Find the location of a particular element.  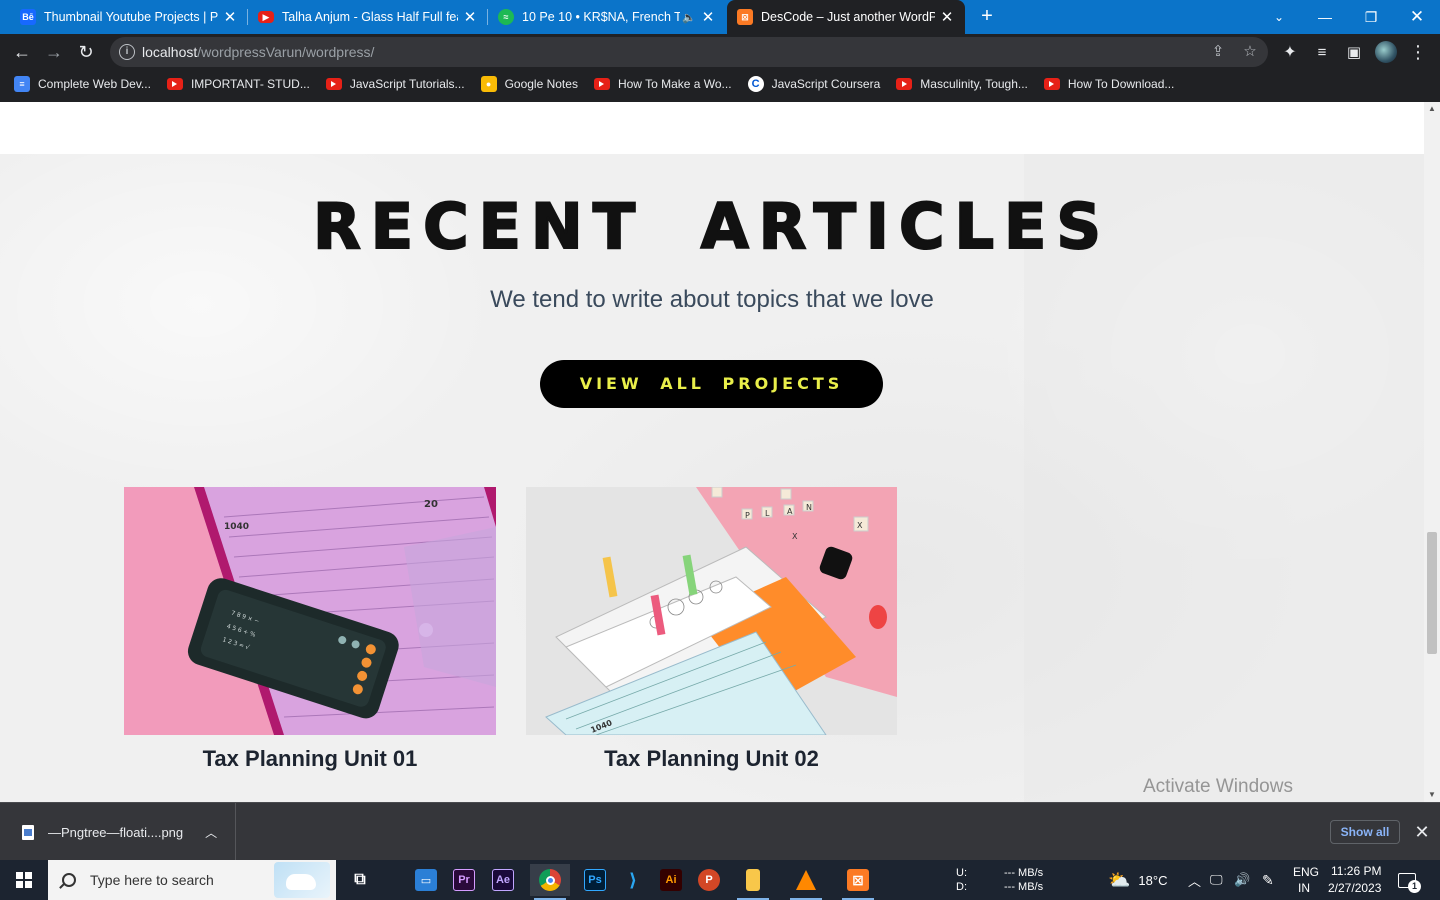

scroll-up-arrow-icon: ▲ is located at coordinates (1432, 109).